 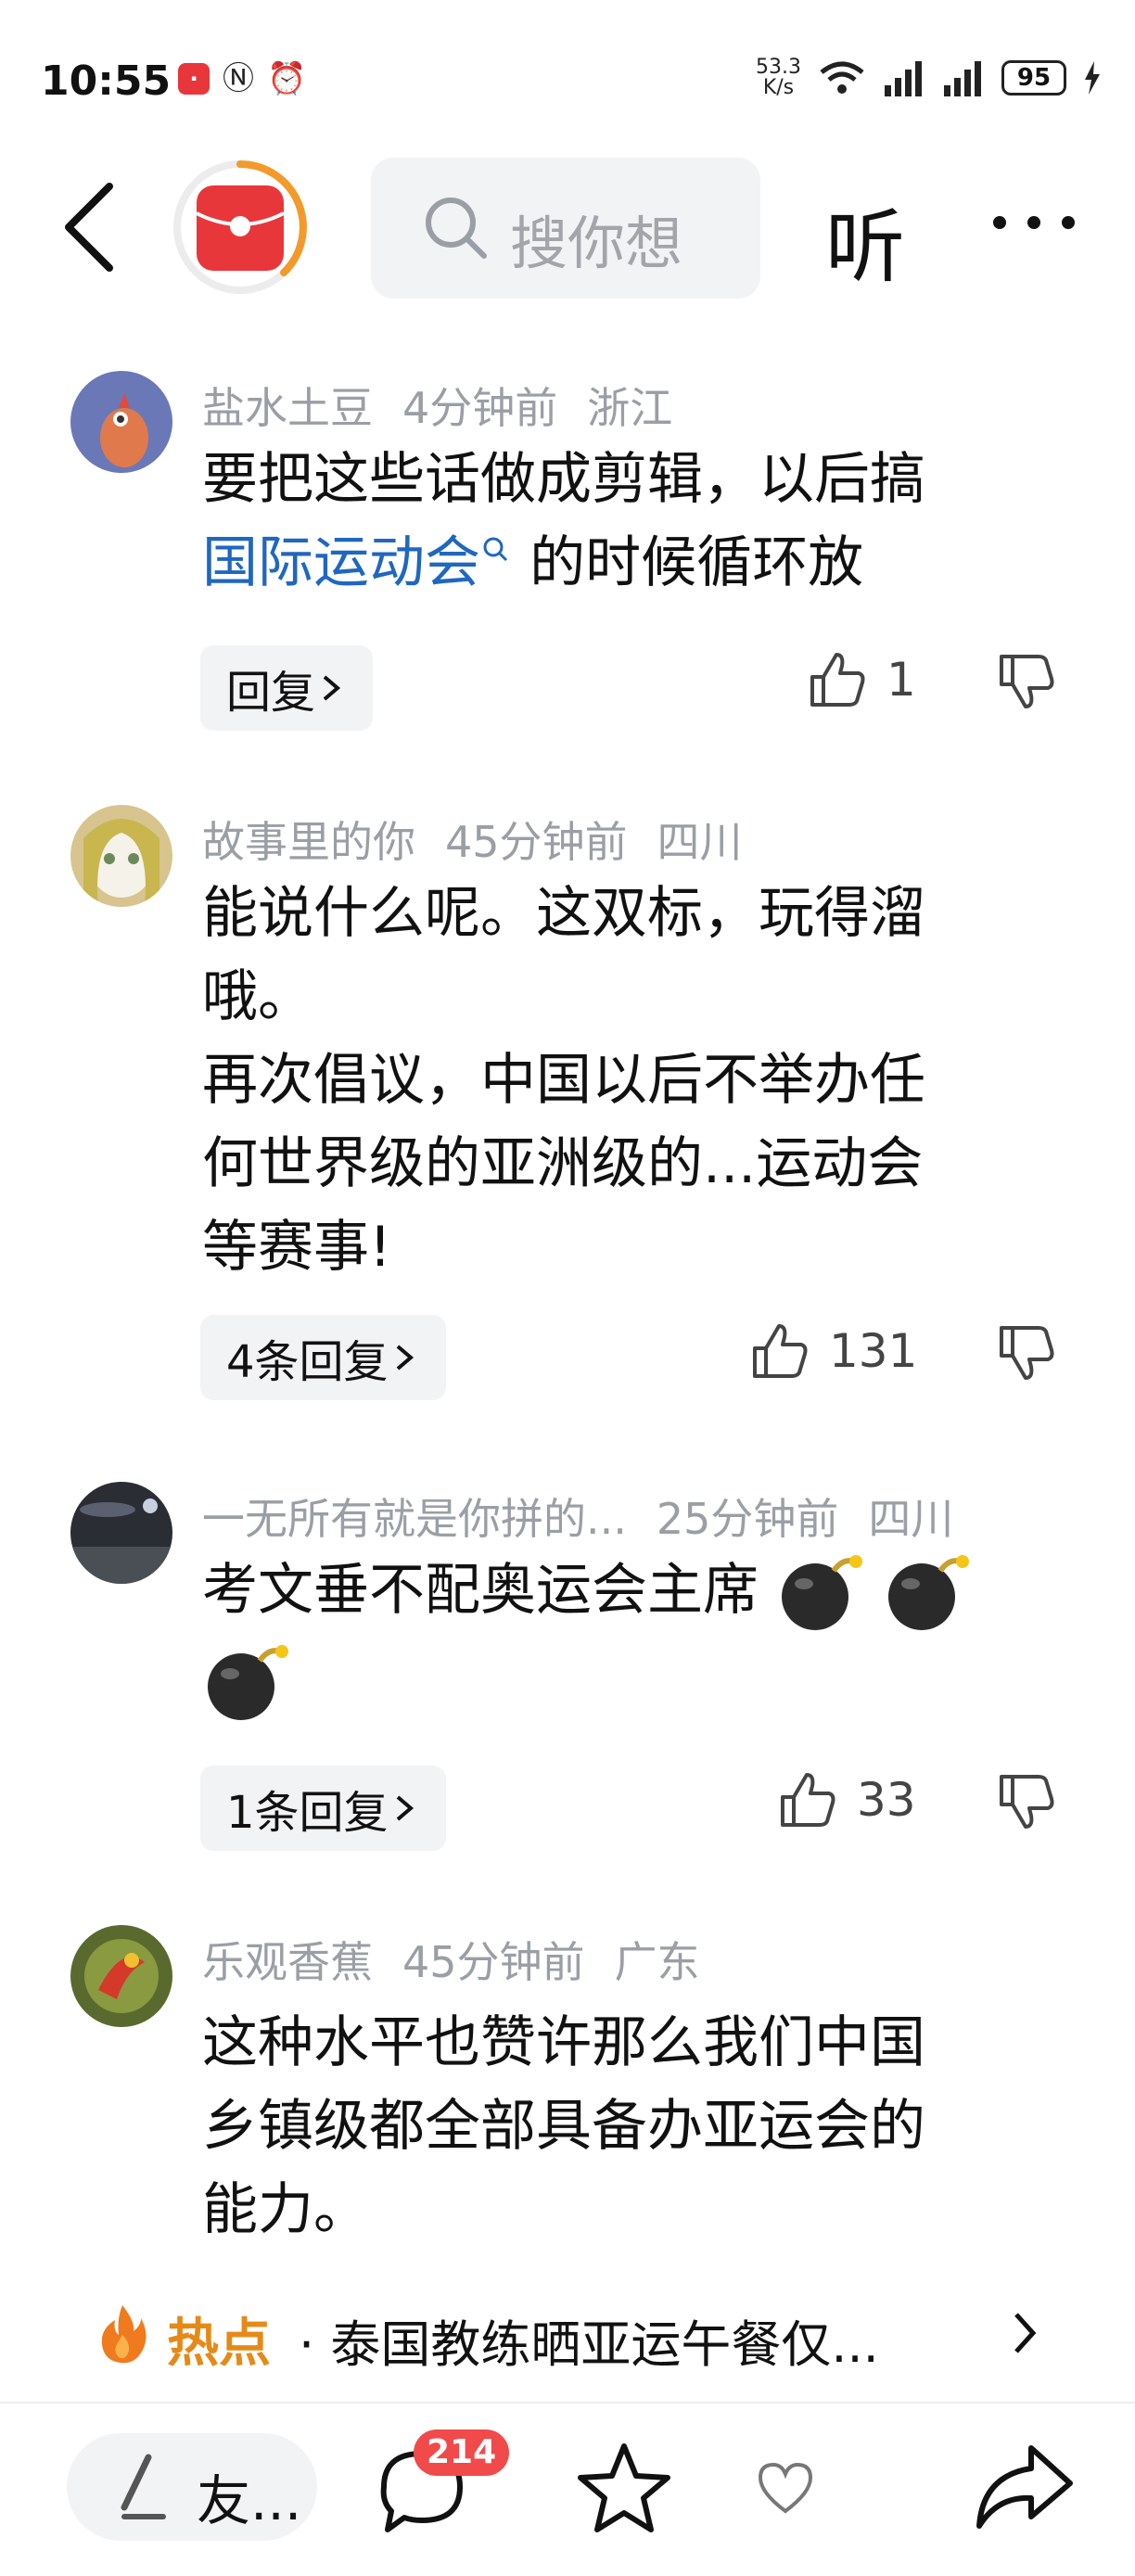 What do you see at coordinates (564, 1080) in the screenshot?
I see `comment-text-line: 再次倡议，中国以后不举办任` at bounding box center [564, 1080].